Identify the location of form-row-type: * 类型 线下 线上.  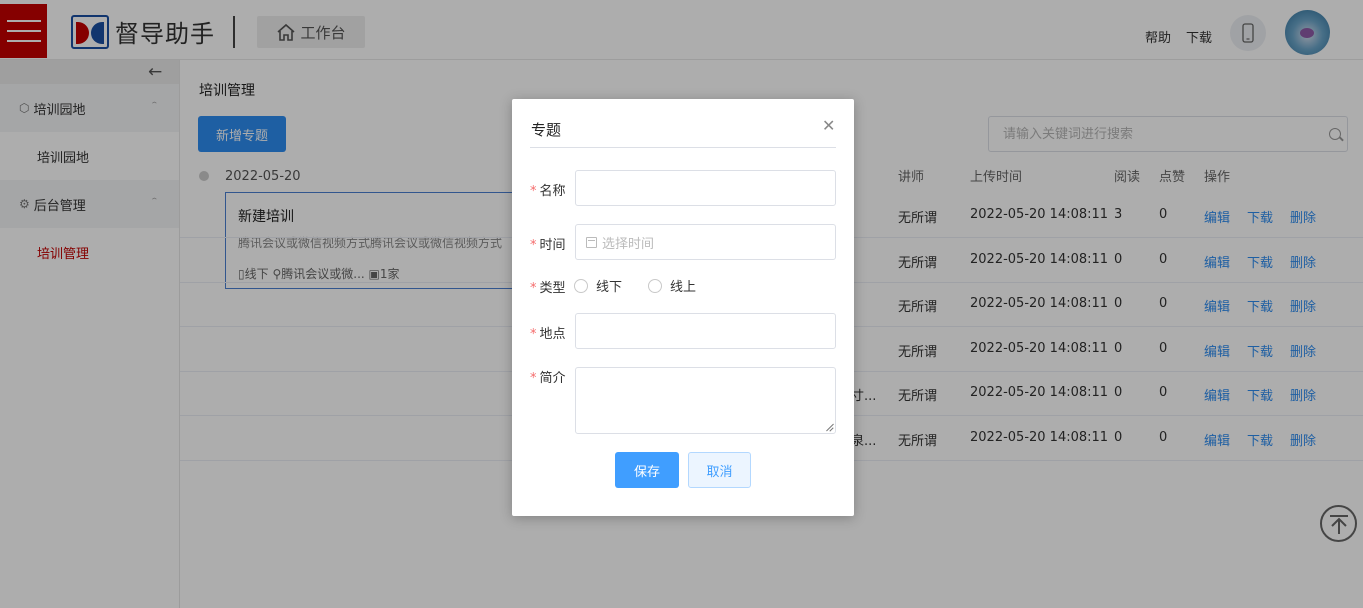
(683, 285).